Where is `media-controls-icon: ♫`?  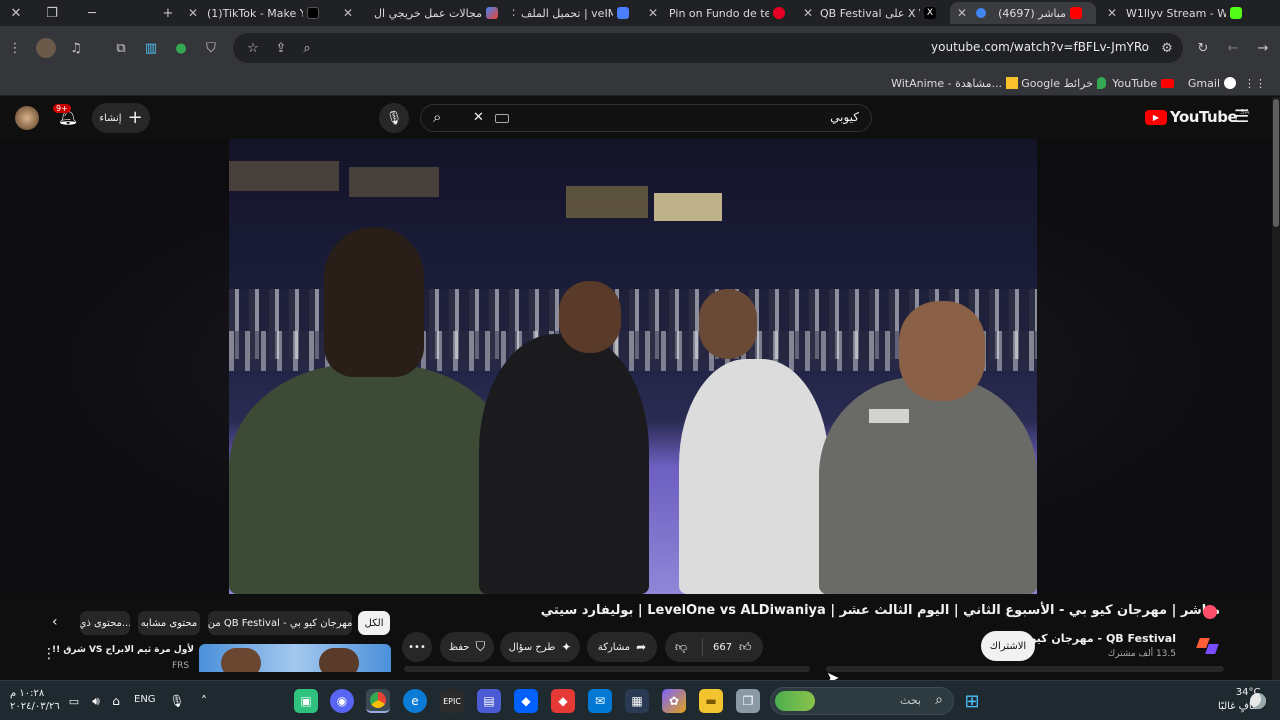 media-controls-icon: ♫ is located at coordinates (76, 48).